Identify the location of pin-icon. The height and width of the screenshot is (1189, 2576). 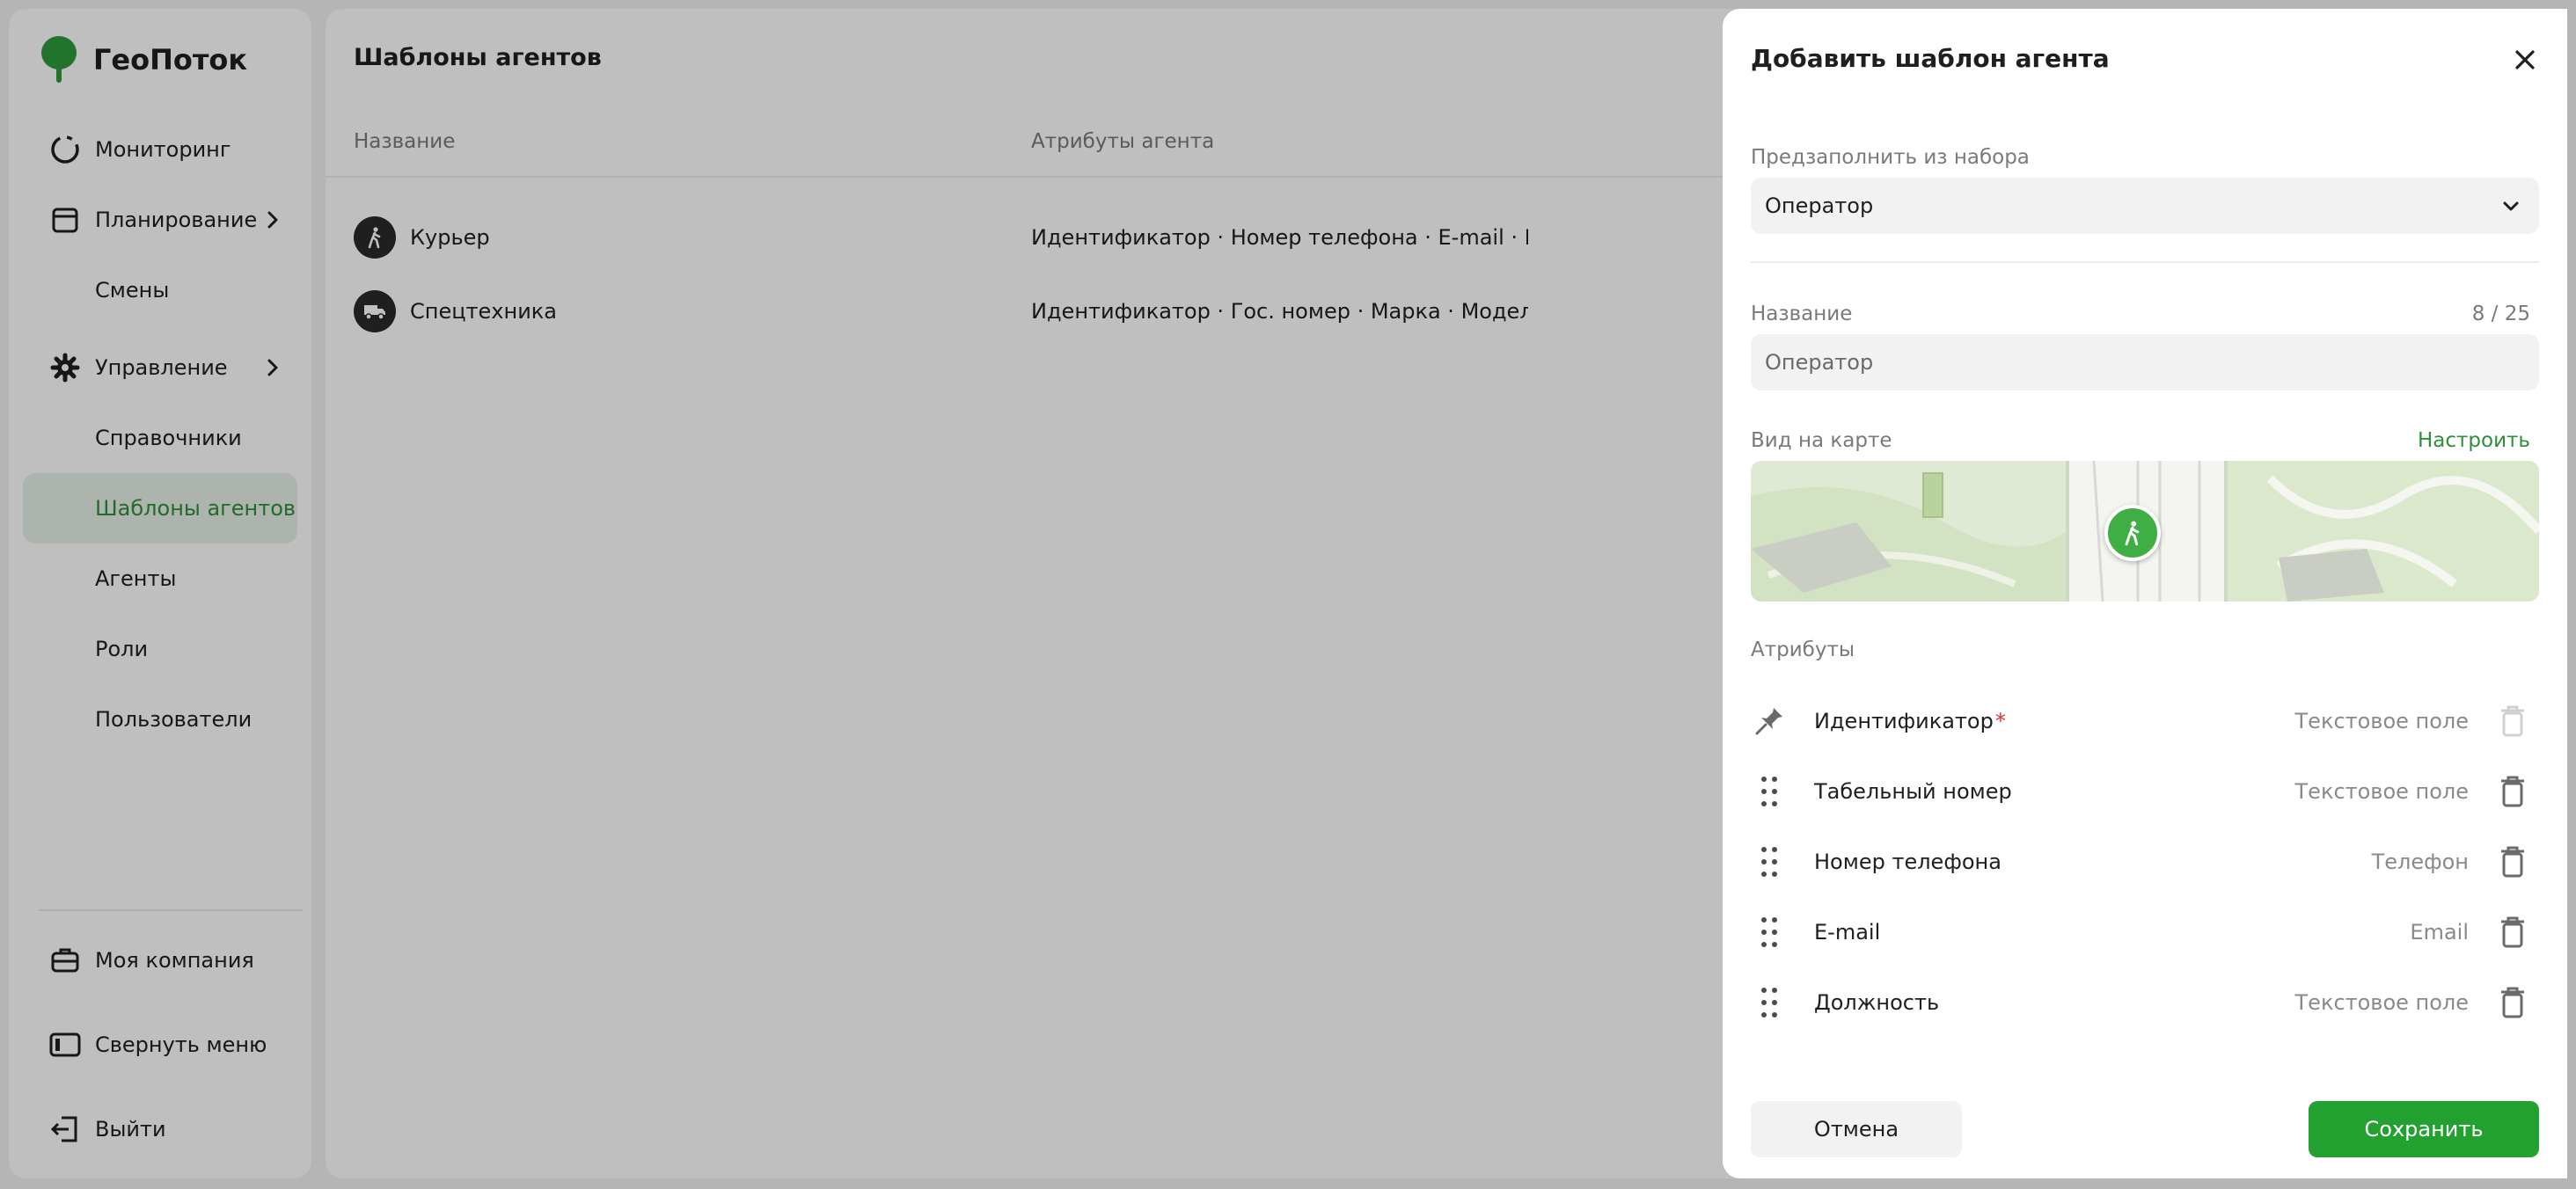
(1769, 721).